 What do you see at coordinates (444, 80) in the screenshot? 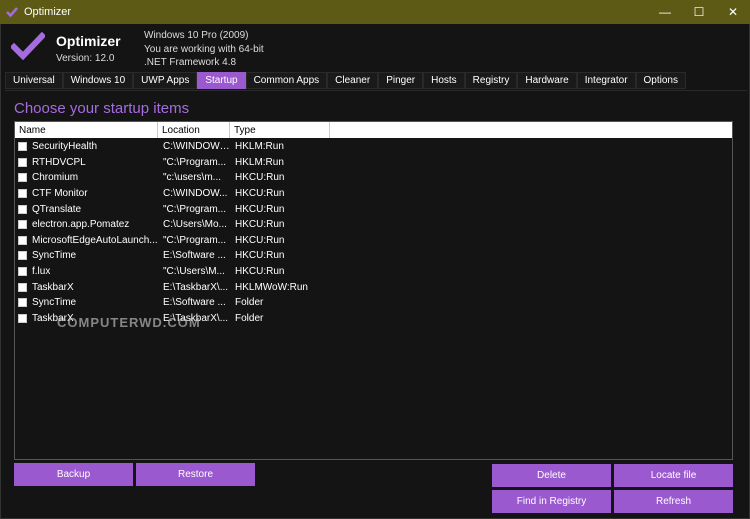
I see `tab-hosts: Hosts` at bounding box center [444, 80].